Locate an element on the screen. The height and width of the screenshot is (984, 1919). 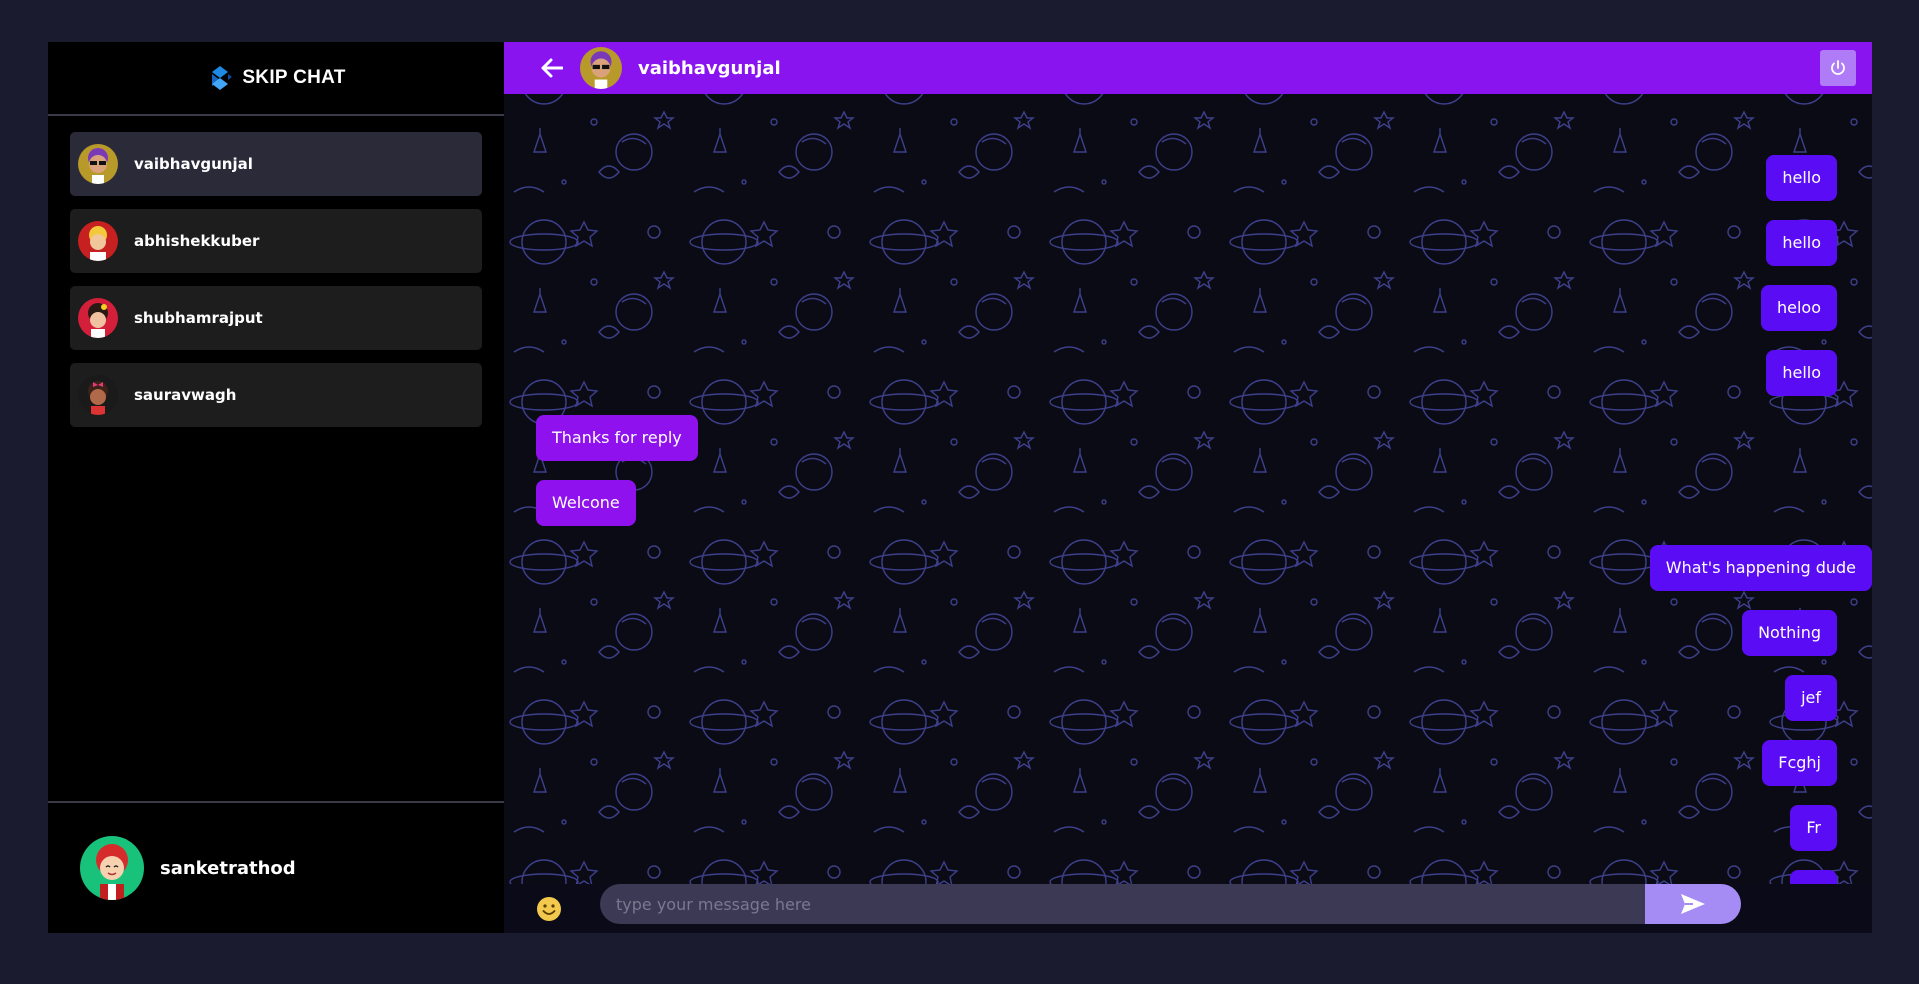
flower-avatar-icon is located at coordinates (98, 318).